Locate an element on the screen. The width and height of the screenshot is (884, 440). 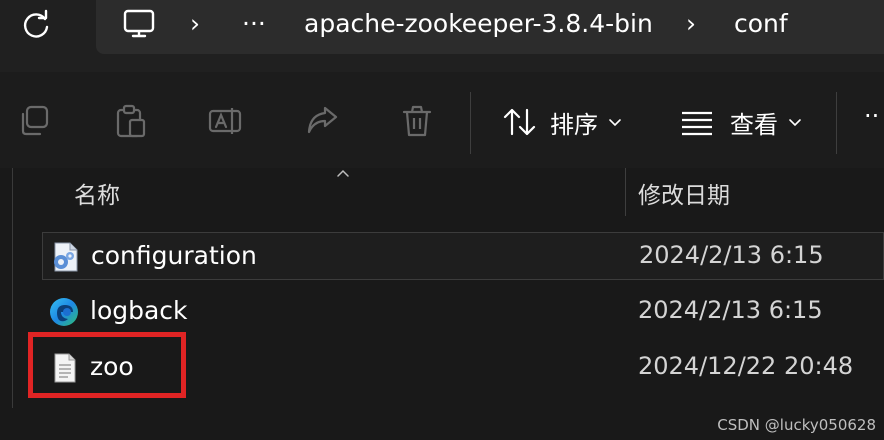
this-pc-icon is located at coordinates (139, 24).